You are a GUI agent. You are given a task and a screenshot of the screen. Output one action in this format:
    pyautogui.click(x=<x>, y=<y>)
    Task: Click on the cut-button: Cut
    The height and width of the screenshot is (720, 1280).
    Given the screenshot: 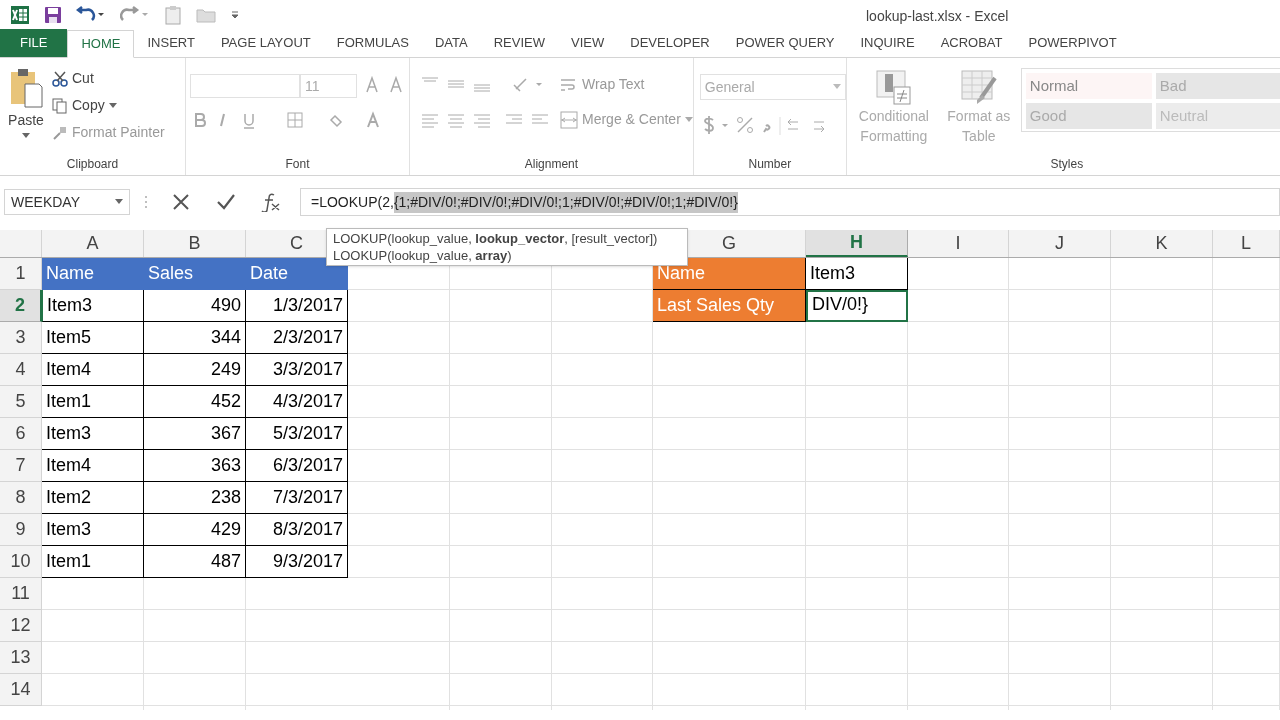 What is the action you would take?
    pyautogui.click(x=108, y=78)
    